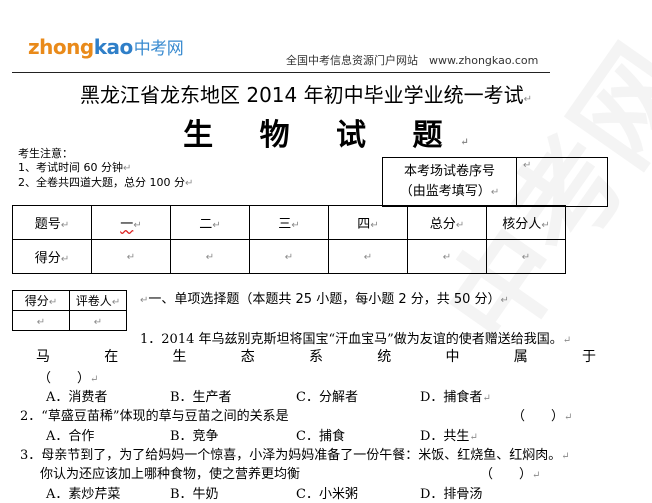 The width and height of the screenshot is (652, 503). What do you see at coordinates (170, 474) in the screenshot?
I see `question-3-stem-2: 你认为还应该加上哪种食物，使之营养更均衡` at bounding box center [170, 474].